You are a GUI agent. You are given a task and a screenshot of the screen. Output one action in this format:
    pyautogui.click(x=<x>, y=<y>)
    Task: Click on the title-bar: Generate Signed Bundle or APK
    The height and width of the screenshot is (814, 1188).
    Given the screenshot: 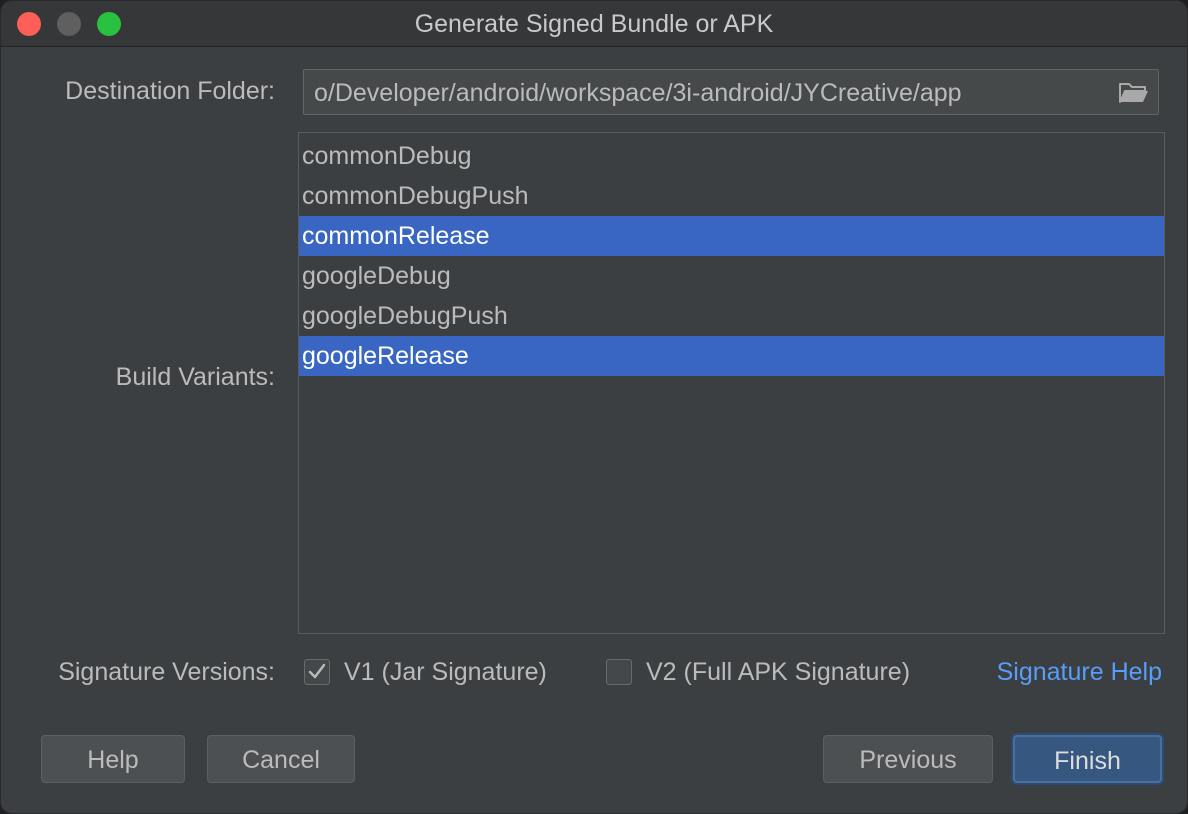 What is the action you would take?
    pyautogui.click(x=594, y=24)
    